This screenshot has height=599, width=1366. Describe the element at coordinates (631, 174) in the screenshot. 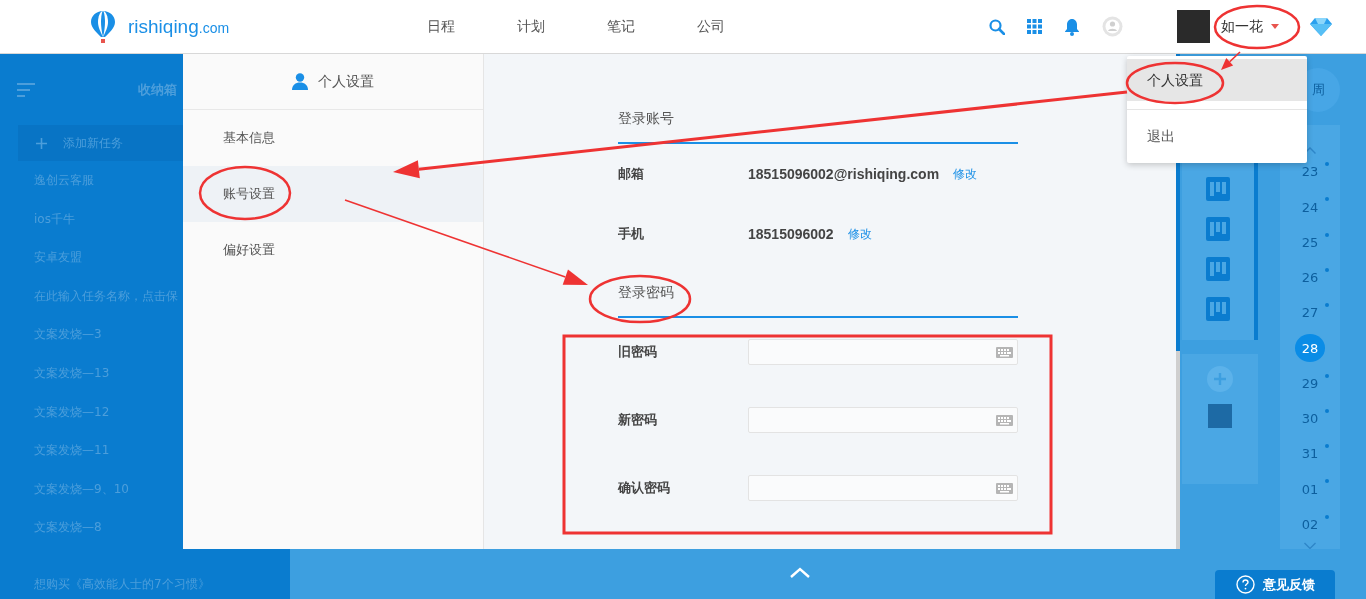

I see `field-label: 邮箱` at that location.